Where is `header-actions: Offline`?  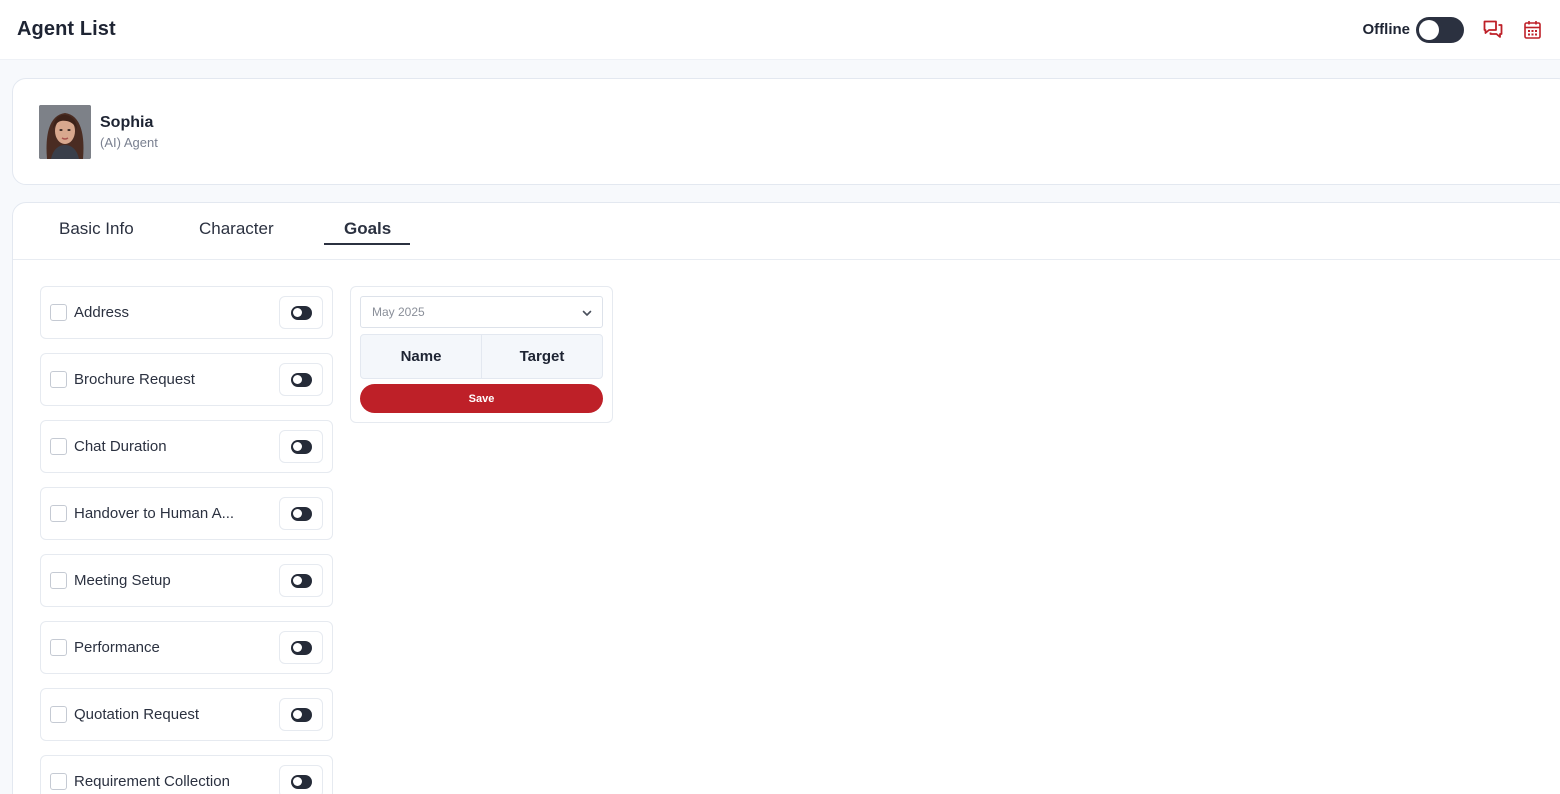 header-actions: Offline is located at coordinates (1453, 29).